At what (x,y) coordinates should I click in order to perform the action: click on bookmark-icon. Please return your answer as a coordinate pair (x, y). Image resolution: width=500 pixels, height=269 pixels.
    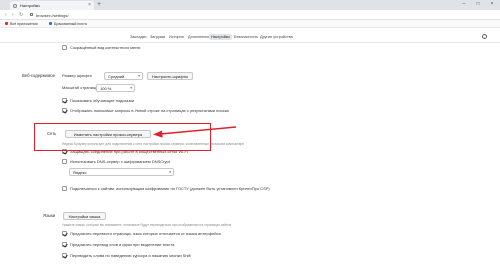
    Looking at the image, I should click on (50, 24).